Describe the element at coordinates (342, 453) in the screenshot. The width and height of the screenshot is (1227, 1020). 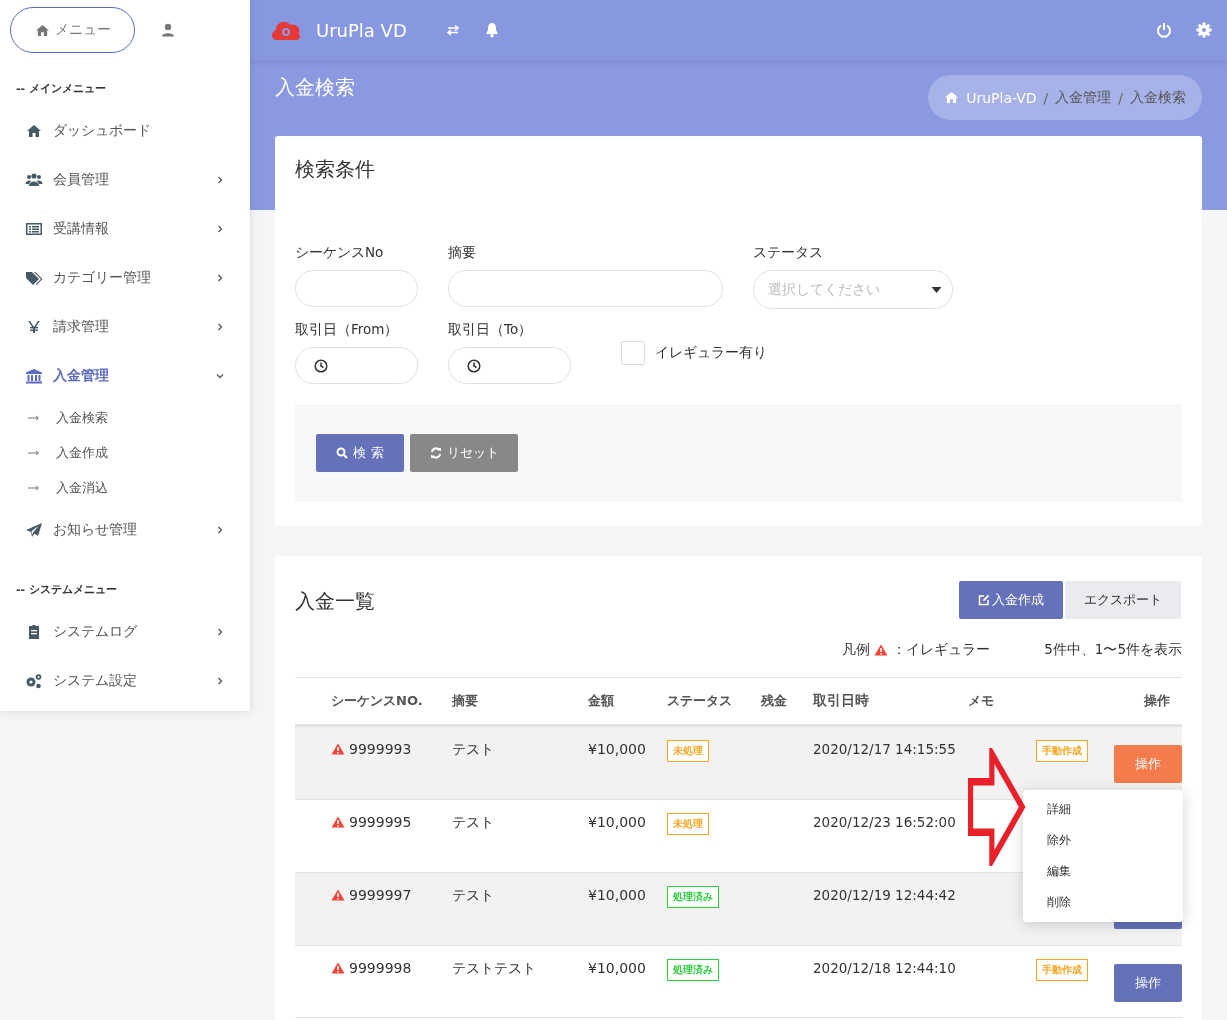
I see `search-icon` at that location.